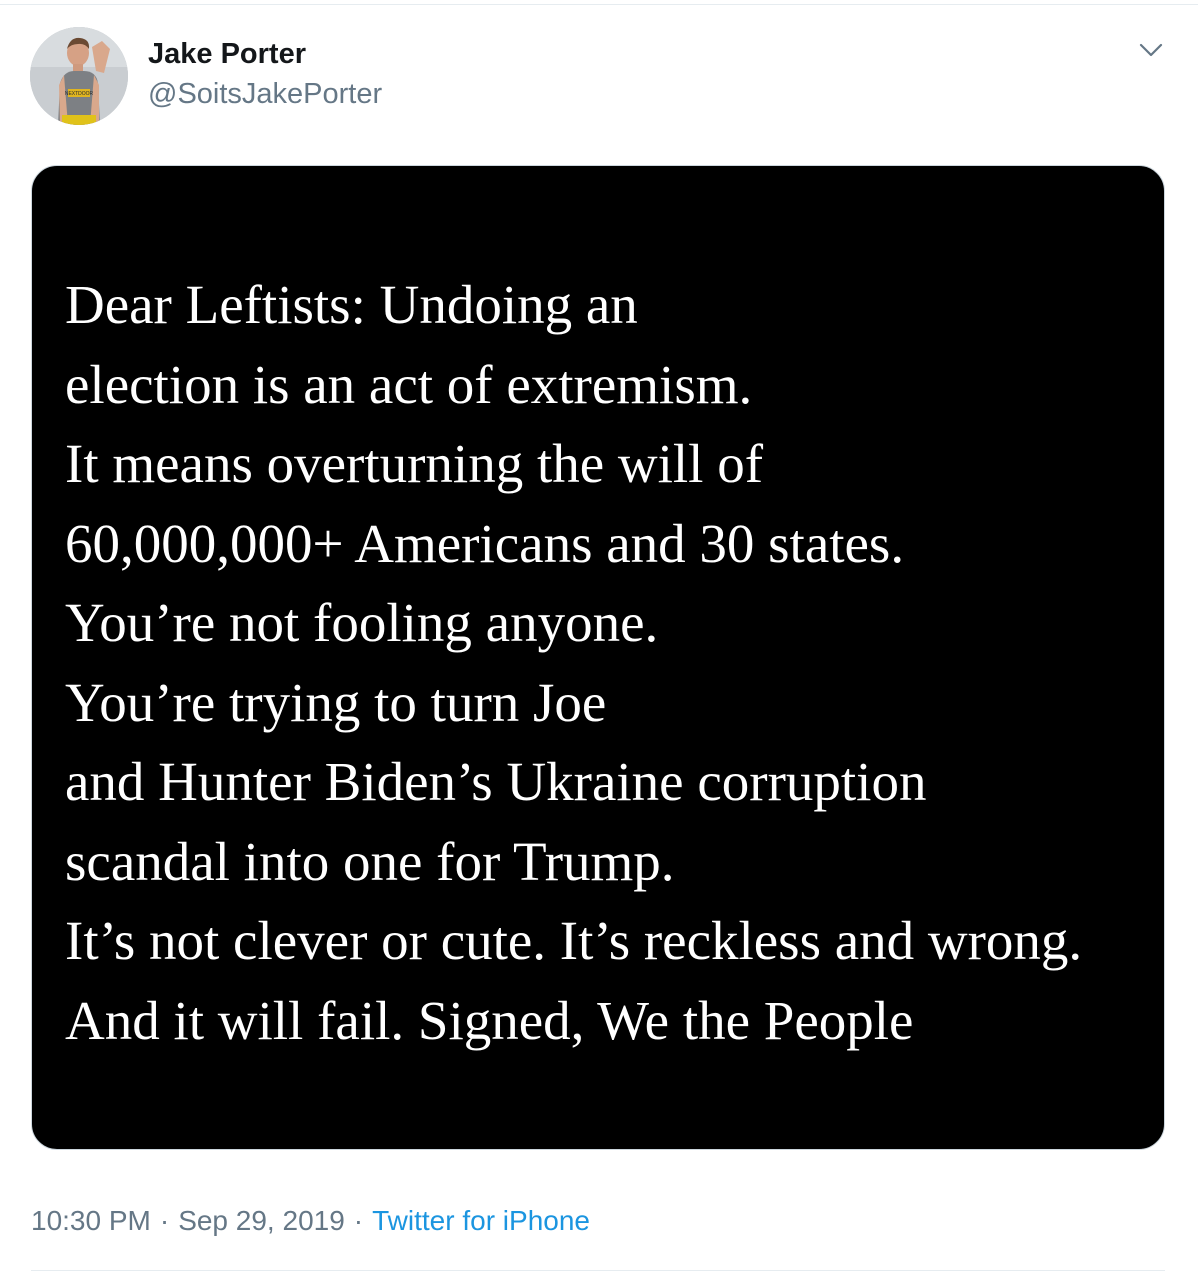 The height and width of the screenshot is (1274, 1198). Describe the element at coordinates (598, 1270) in the screenshot. I see `bottom-divider` at that location.